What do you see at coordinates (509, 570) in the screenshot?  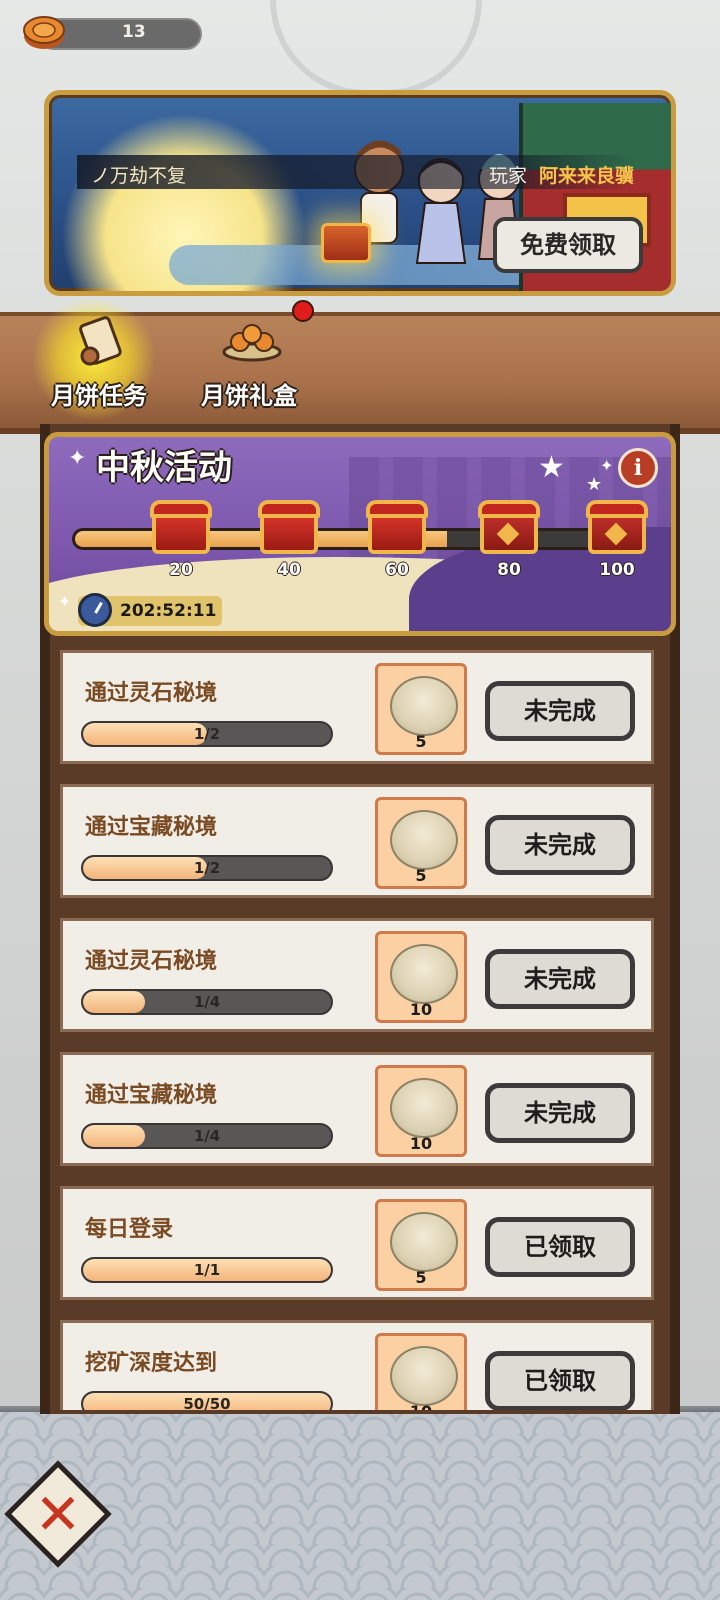 I see `milestone-label: 80` at bounding box center [509, 570].